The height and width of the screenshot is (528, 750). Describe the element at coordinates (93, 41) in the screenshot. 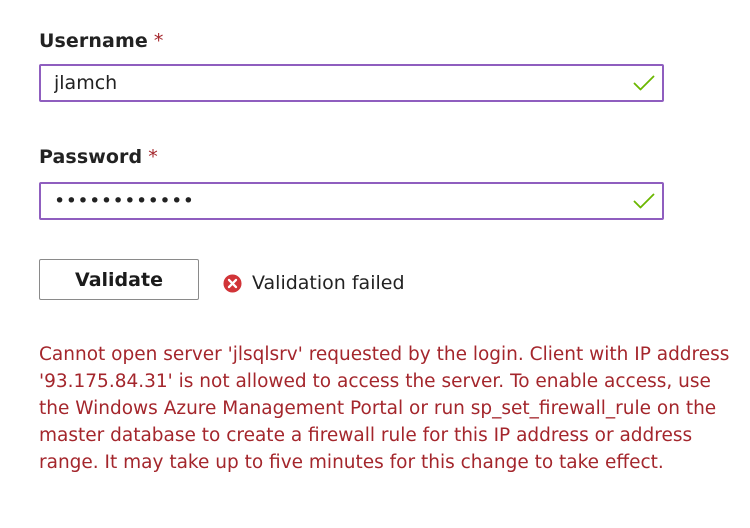

I see `username-label-text: Username` at that location.